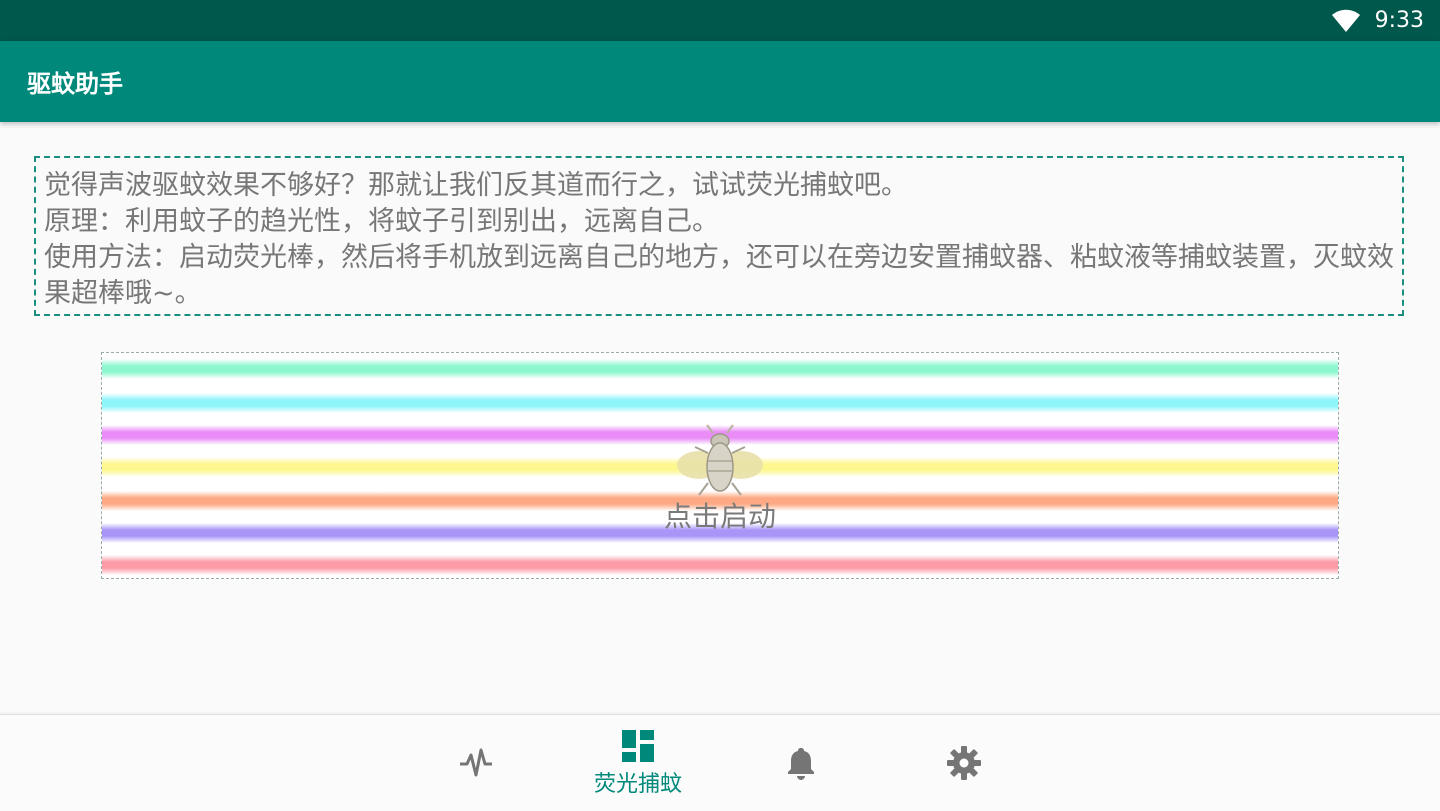 The image size is (1440, 811). Describe the element at coordinates (75, 84) in the screenshot. I see `app-title: 驱蚊助手` at that location.